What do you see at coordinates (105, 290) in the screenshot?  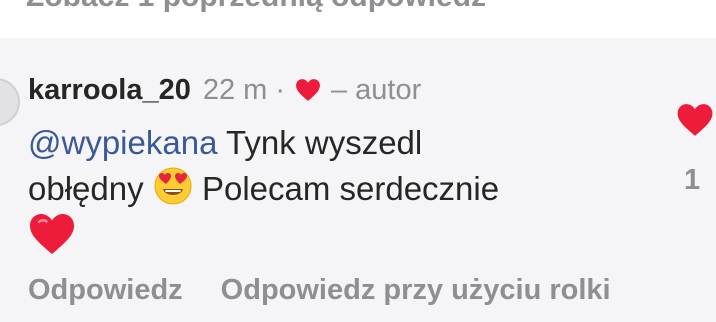 I see `reply-button: Odpowiedz` at bounding box center [105, 290].